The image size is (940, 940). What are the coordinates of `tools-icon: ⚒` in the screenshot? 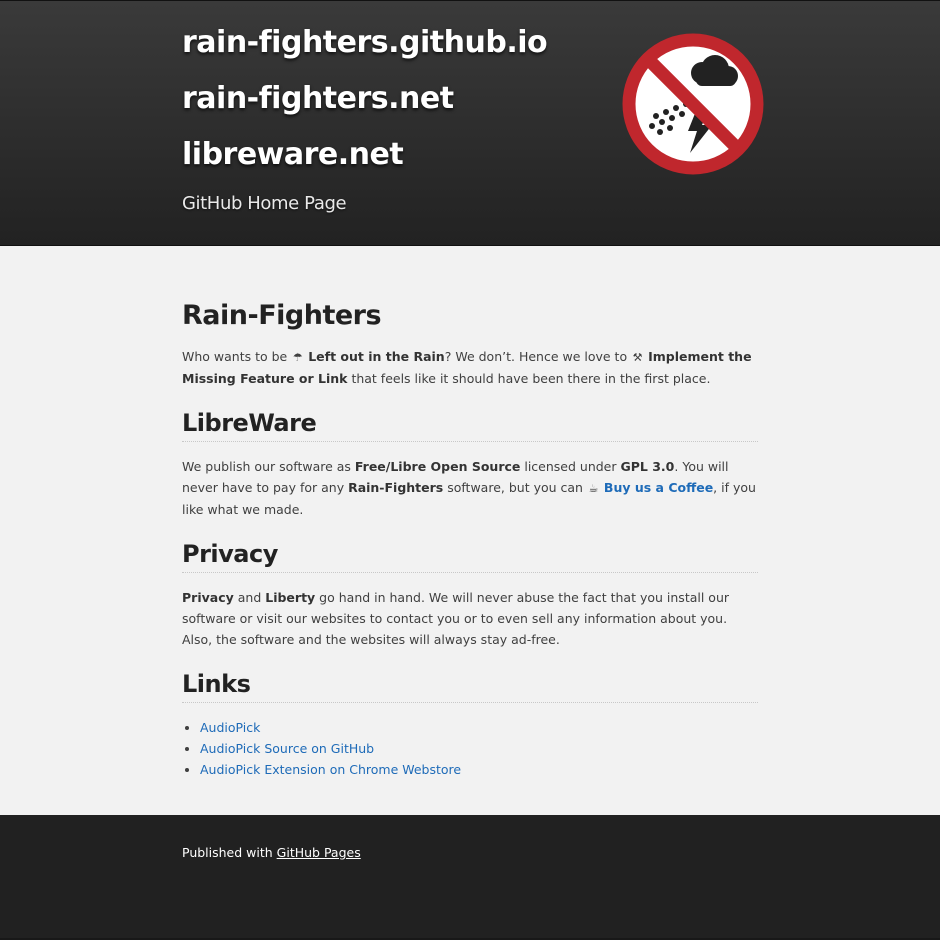 It's located at (637, 357).